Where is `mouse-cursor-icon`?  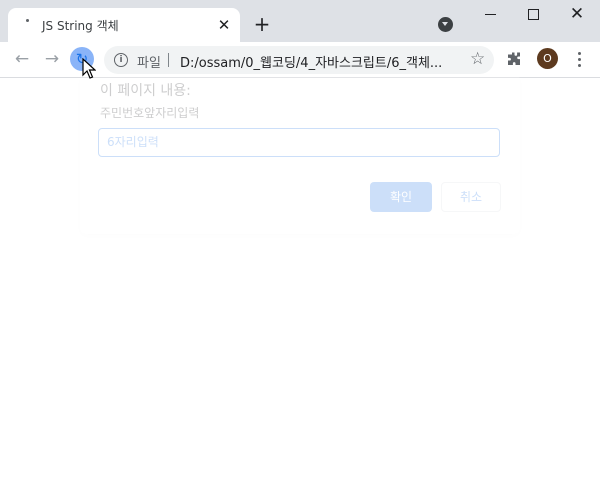
mouse-cursor-icon is located at coordinates (89, 68).